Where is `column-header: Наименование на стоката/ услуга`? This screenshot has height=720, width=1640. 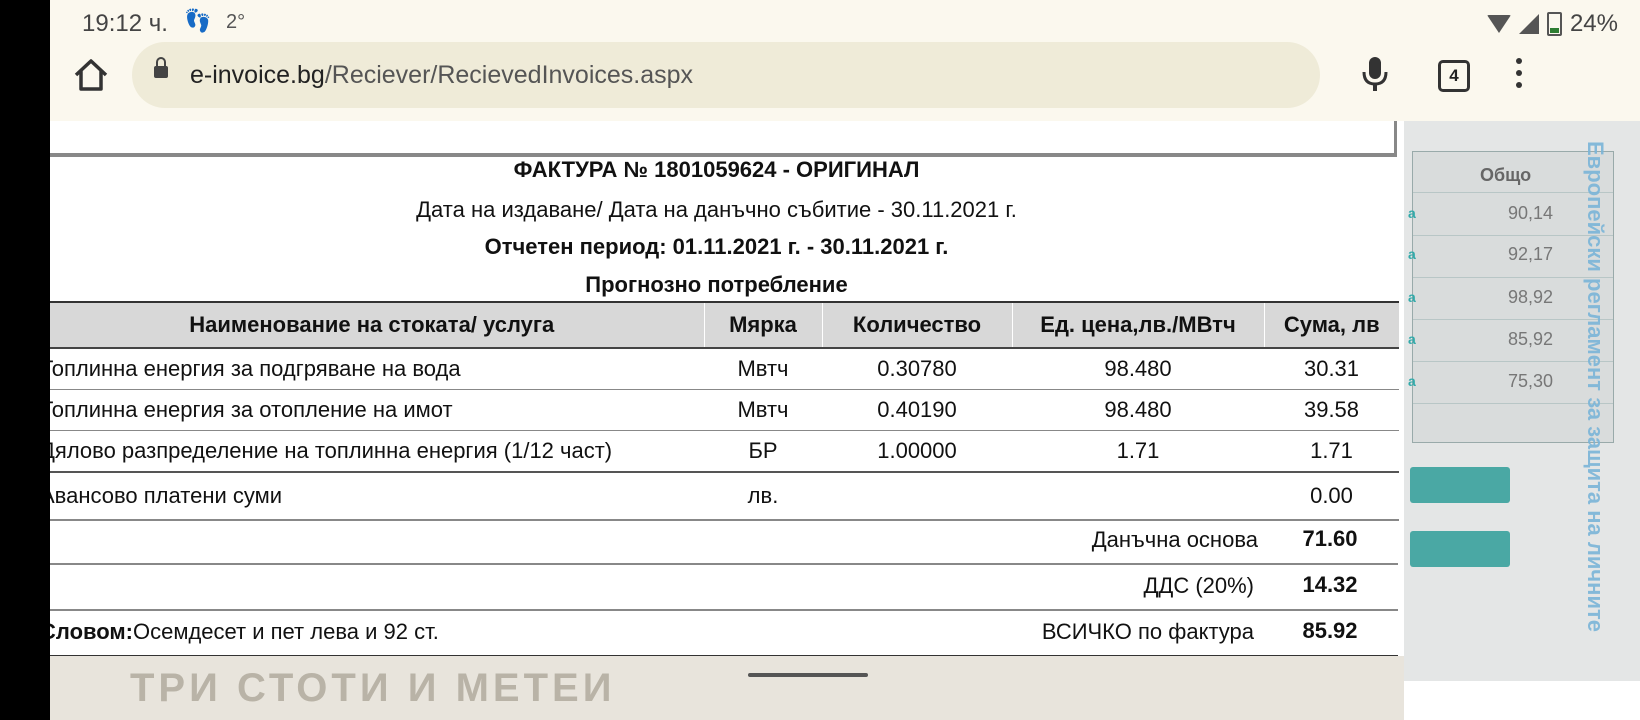 column-header: Наименование на стоката/ услуга is located at coordinates (377, 325).